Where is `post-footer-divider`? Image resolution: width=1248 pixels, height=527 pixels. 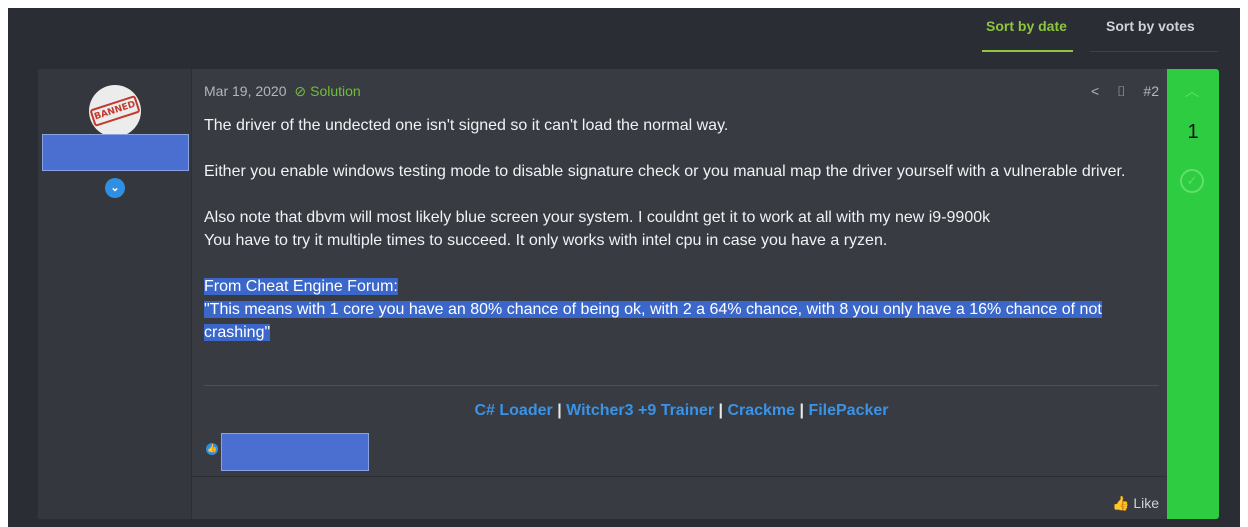
post-footer-divider is located at coordinates (679, 476).